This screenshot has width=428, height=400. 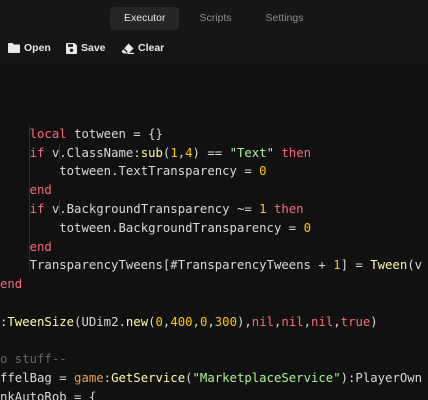 What do you see at coordinates (151, 48) in the screenshot?
I see `clear-label: Clear` at bounding box center [151, 48].